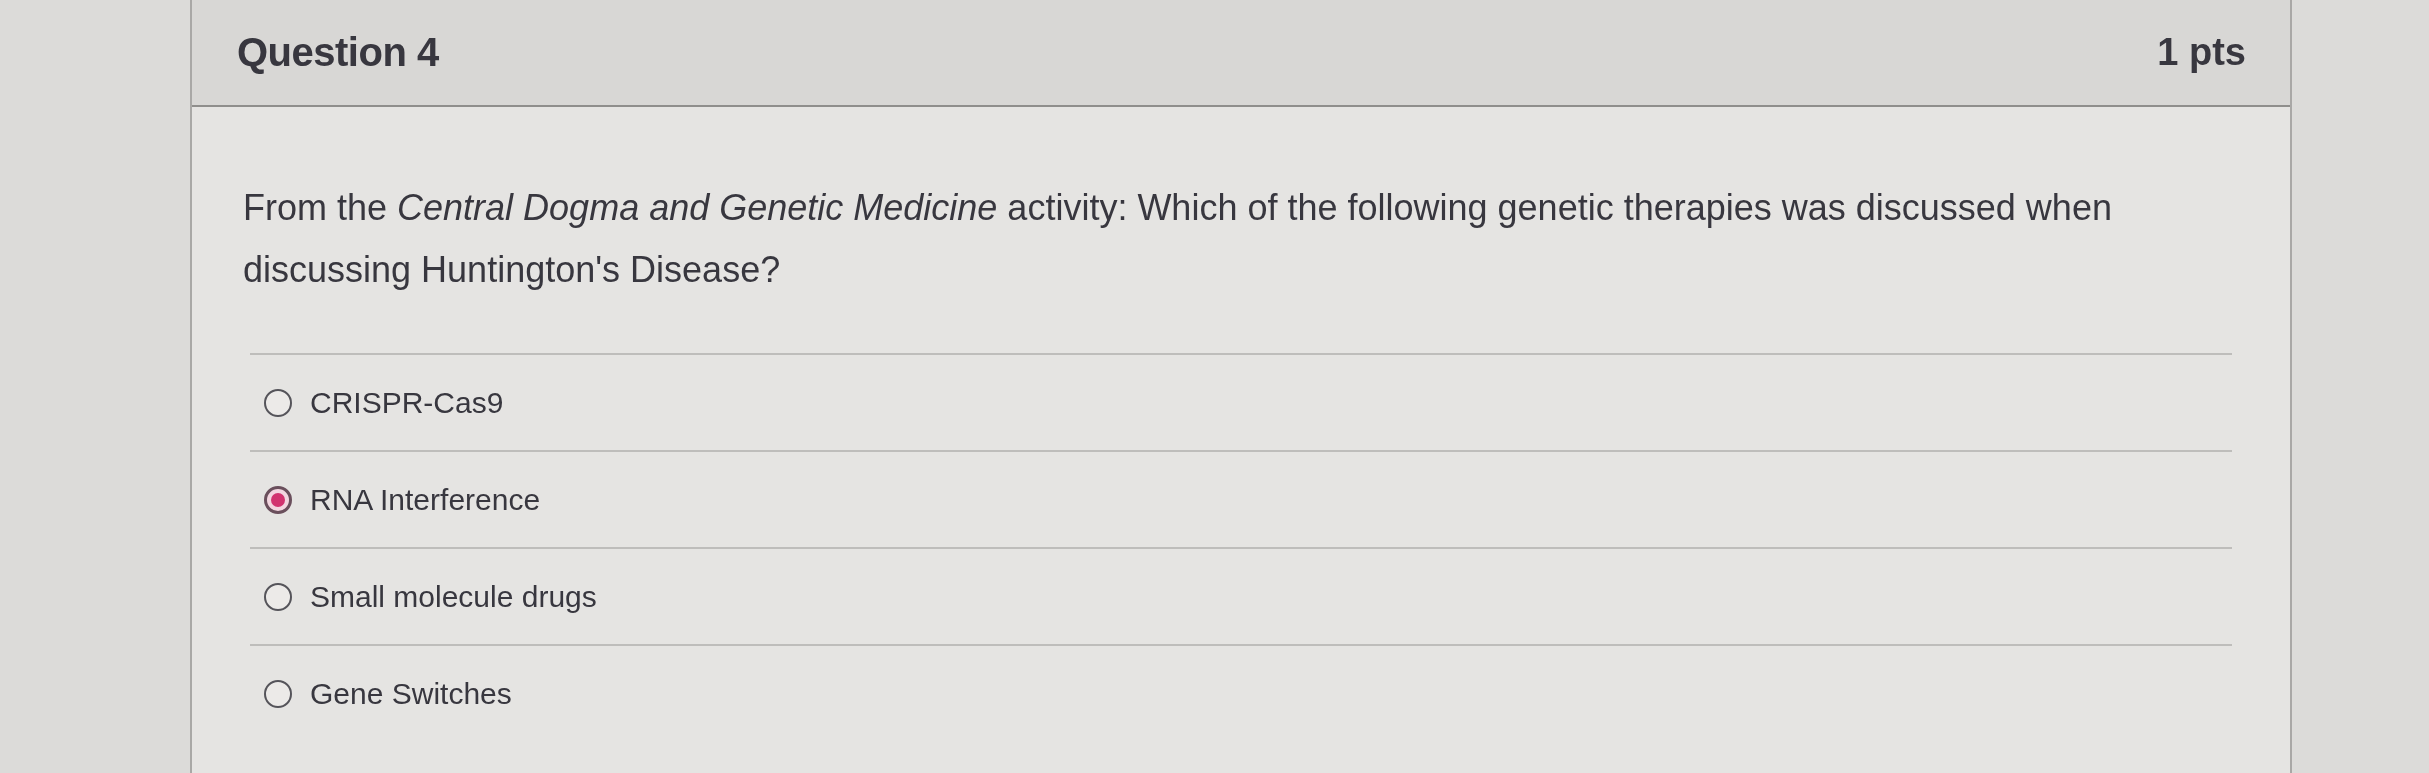  Describe the element at coordinates (2201, 52) in the screenshot. I see `points-label: 1 pts` at that location.